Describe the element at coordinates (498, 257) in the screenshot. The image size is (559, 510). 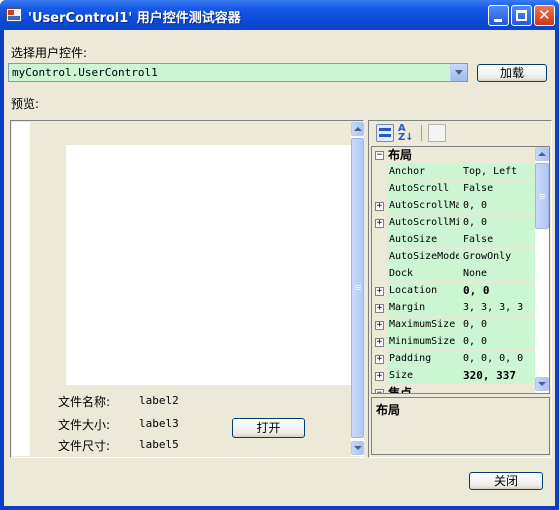
I see `property-value: GrowOnly` at that location.